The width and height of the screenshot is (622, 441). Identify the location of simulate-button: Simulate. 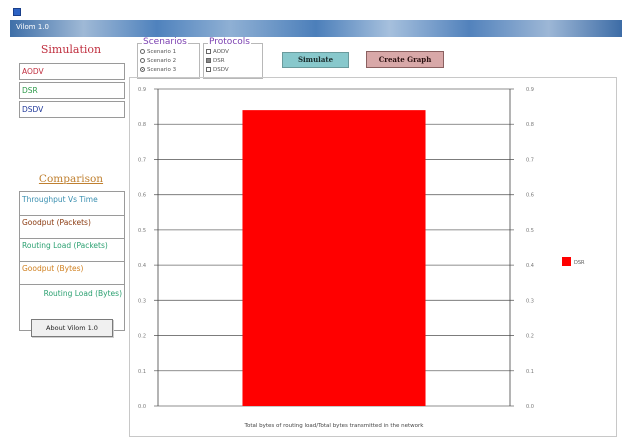
(315, 60).